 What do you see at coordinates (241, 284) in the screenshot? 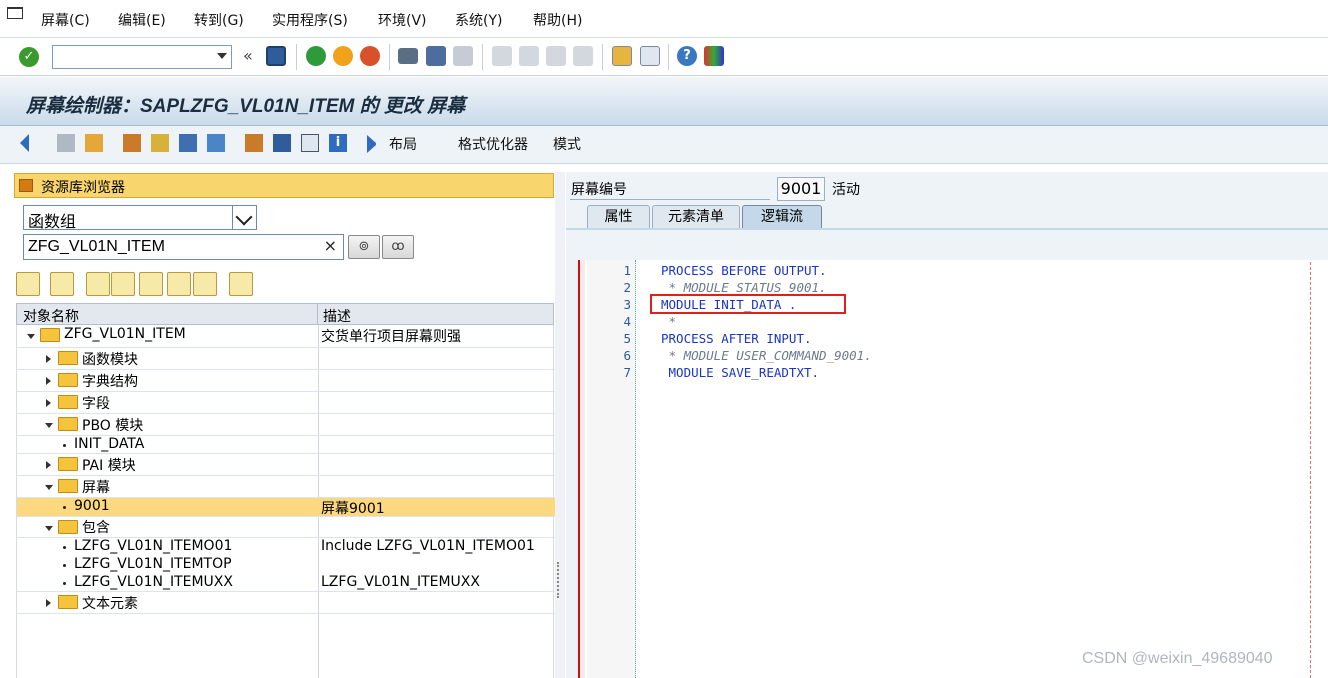
I see `refresh-icon` at bounding box center [241, 284].